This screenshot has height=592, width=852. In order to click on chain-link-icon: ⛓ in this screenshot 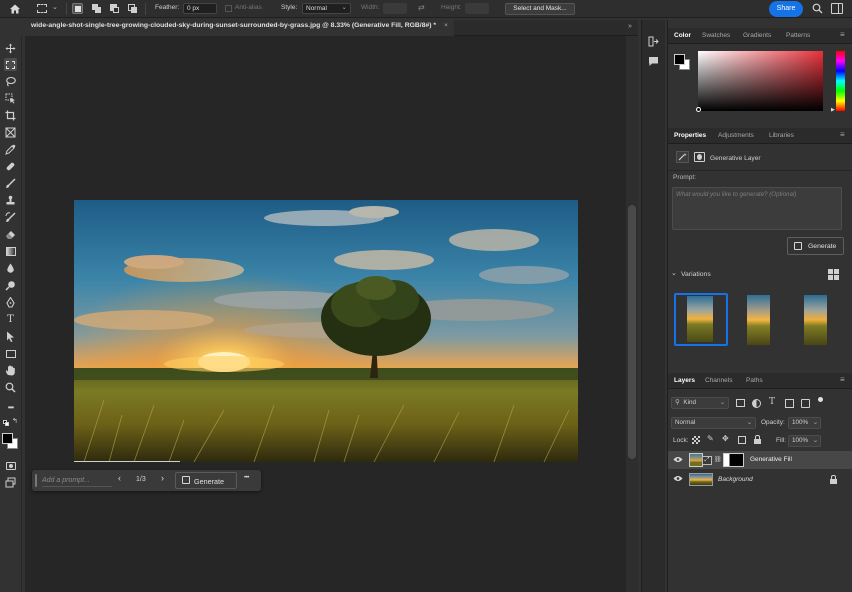, I will do `click(718, 459)`.